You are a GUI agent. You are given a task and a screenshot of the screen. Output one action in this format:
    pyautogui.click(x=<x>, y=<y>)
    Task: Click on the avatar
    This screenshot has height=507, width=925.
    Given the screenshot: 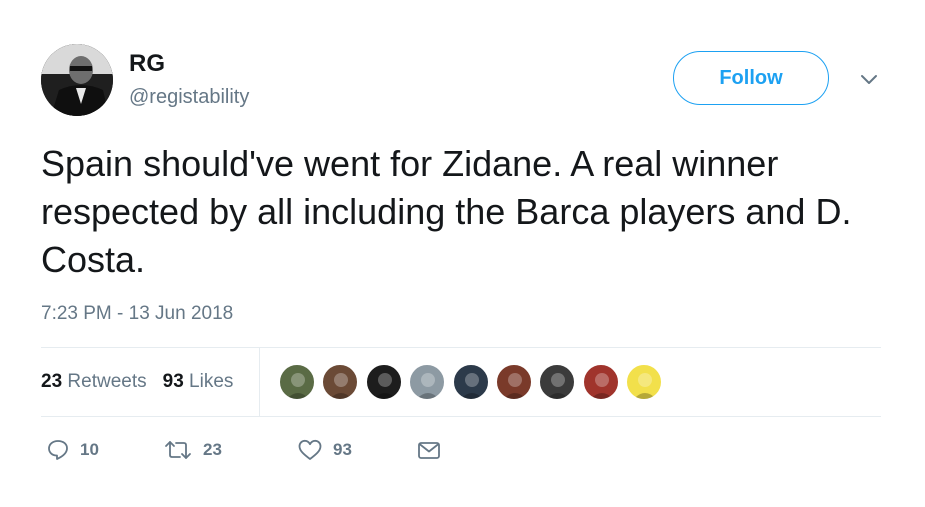 What is the action you would take?
    pyautogui.click(x=77, y=80)
    